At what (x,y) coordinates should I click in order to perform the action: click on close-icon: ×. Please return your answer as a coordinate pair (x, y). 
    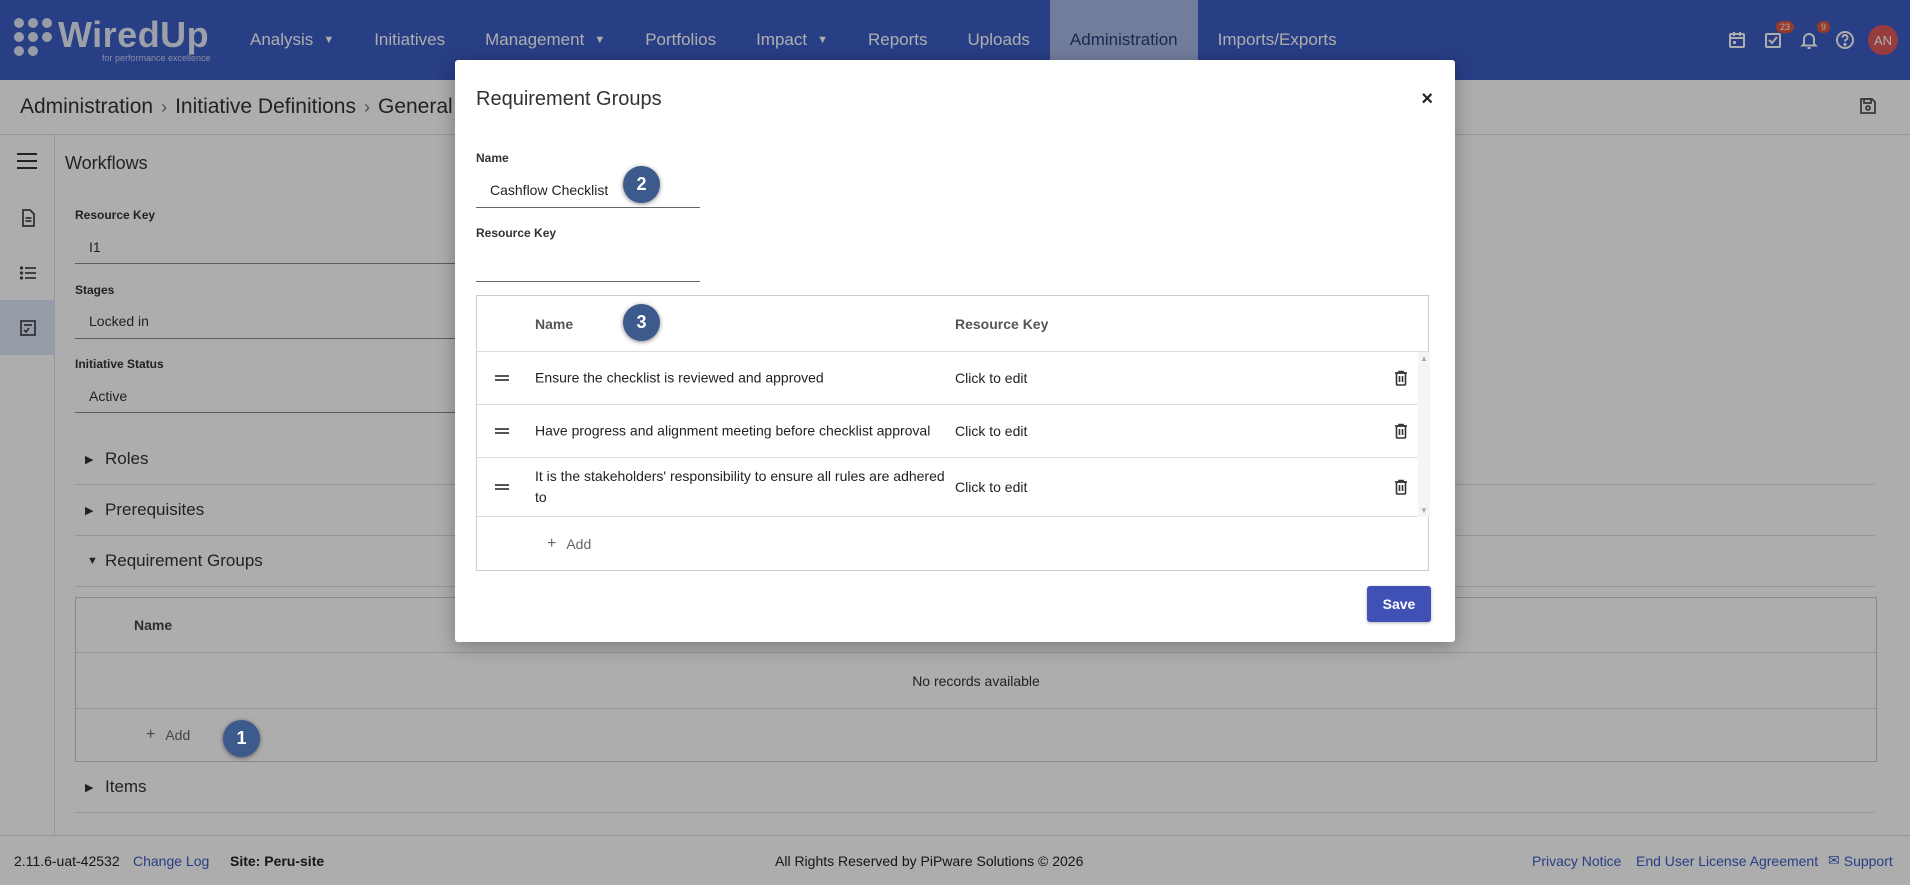
    Looking at the image, I should click on (1427, 99).